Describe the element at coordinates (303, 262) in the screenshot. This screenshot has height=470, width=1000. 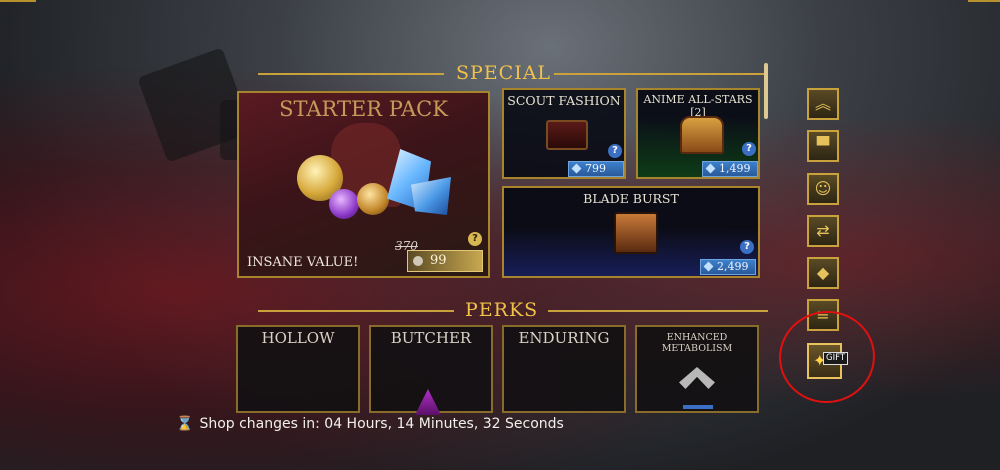
I see `starter-pack-tagline: INSANE VALUE!` at that location.